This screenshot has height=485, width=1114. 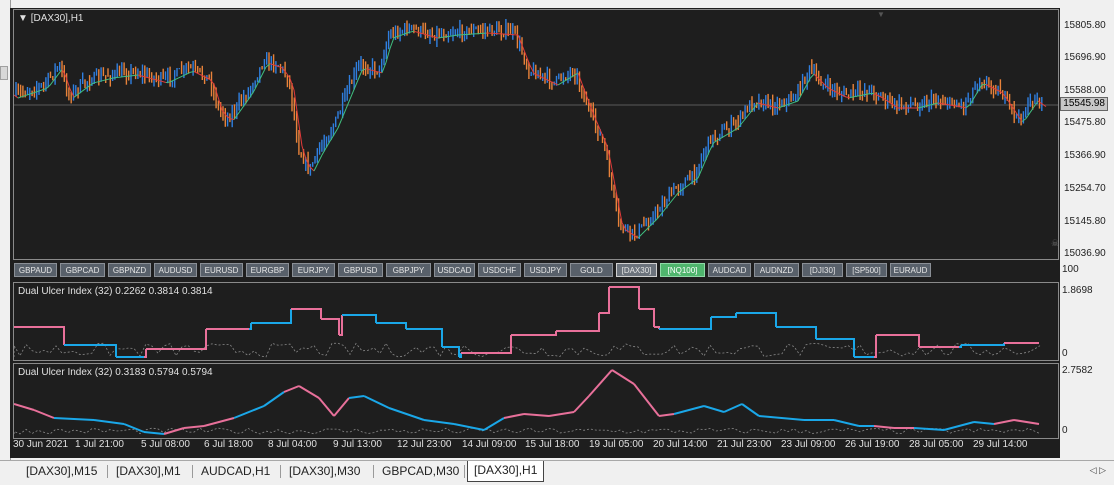 I want to click on chart-tab: [DAX30],M1, so click(x=148, y=471).